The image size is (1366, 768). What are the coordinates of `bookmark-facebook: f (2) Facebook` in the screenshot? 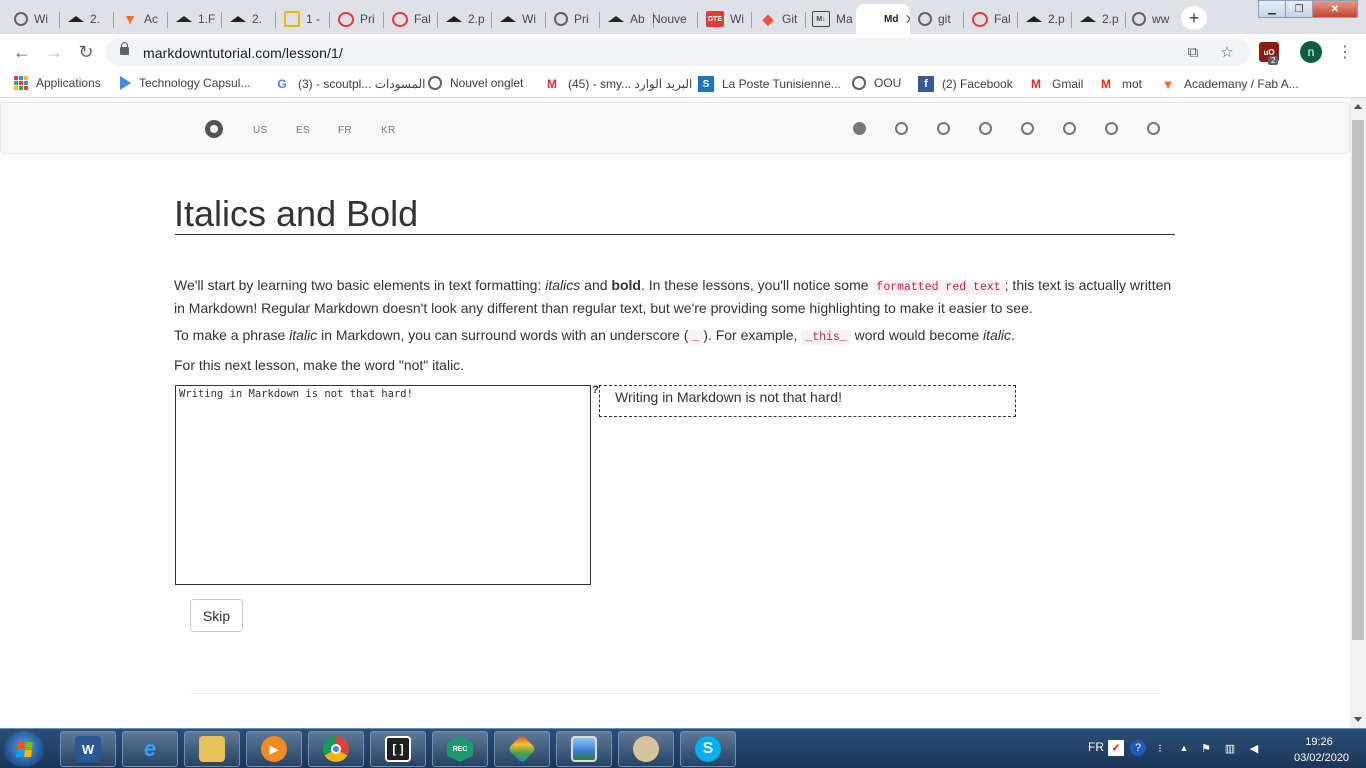 It's located at (965, 84).